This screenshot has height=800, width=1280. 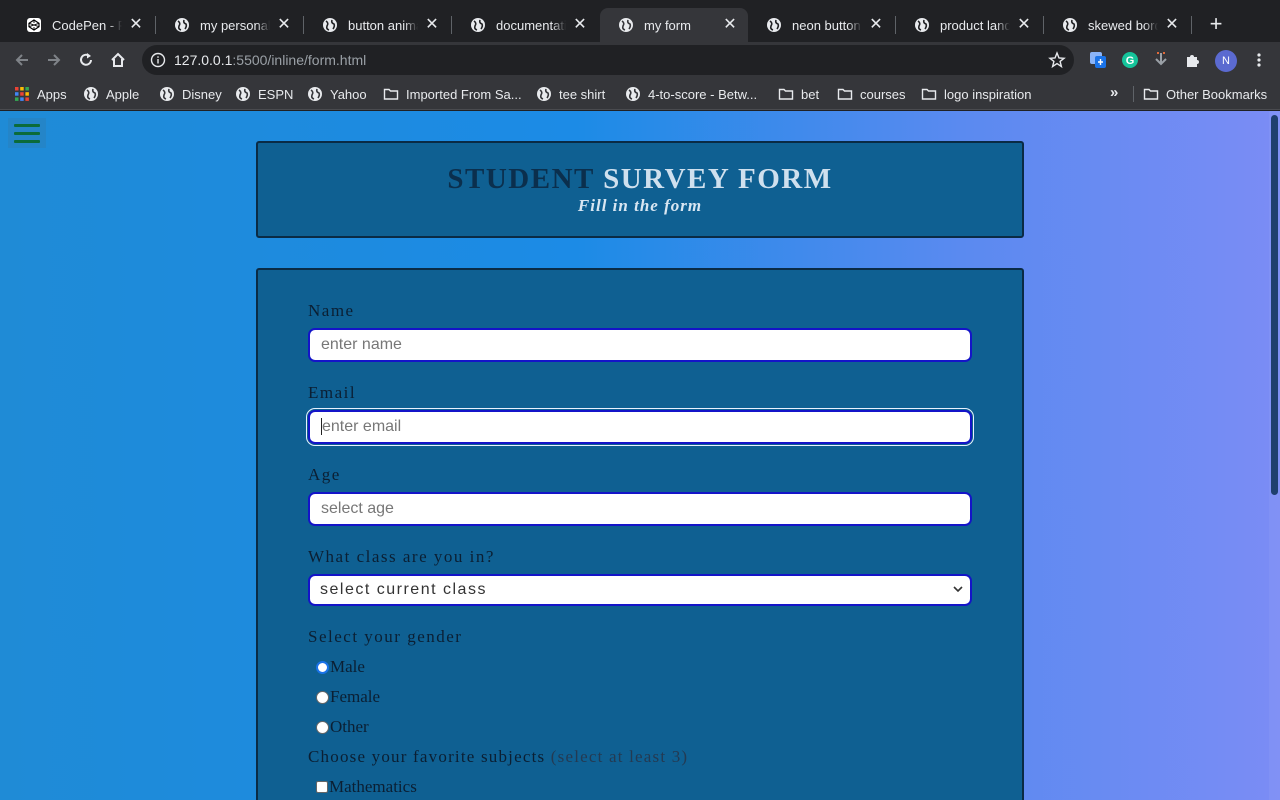 I want to click on tab-title: skewed border, so click(x=1123, y=25).